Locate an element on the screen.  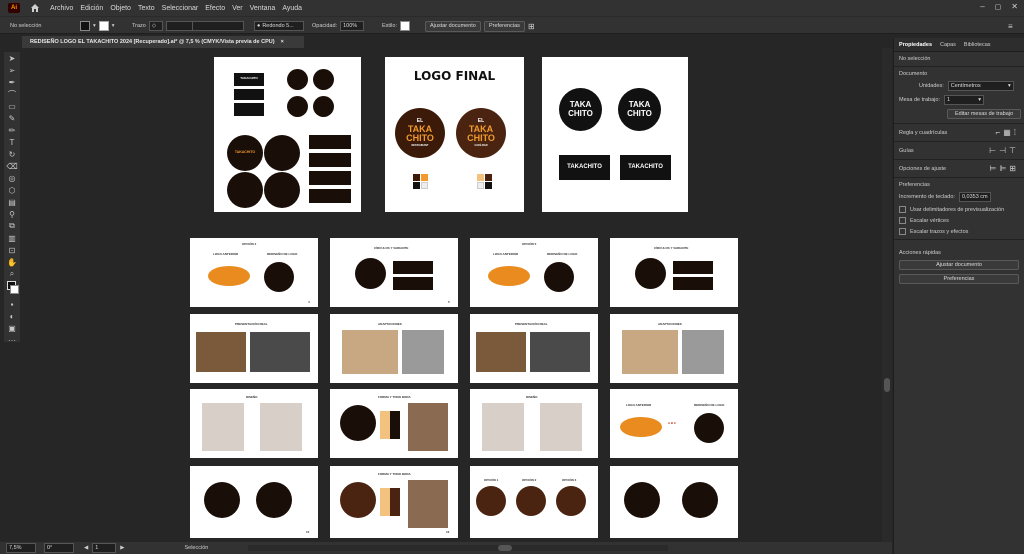
close-icon: ✕ is located at coordinates (1014, 6).